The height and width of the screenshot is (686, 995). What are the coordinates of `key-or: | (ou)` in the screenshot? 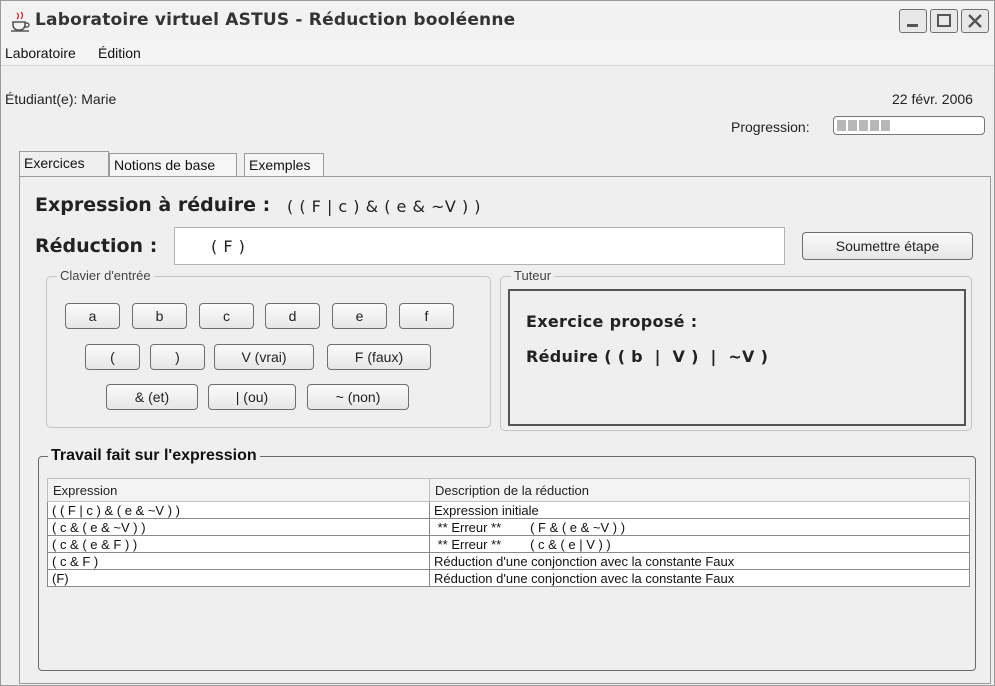 It's located at (252, 397).